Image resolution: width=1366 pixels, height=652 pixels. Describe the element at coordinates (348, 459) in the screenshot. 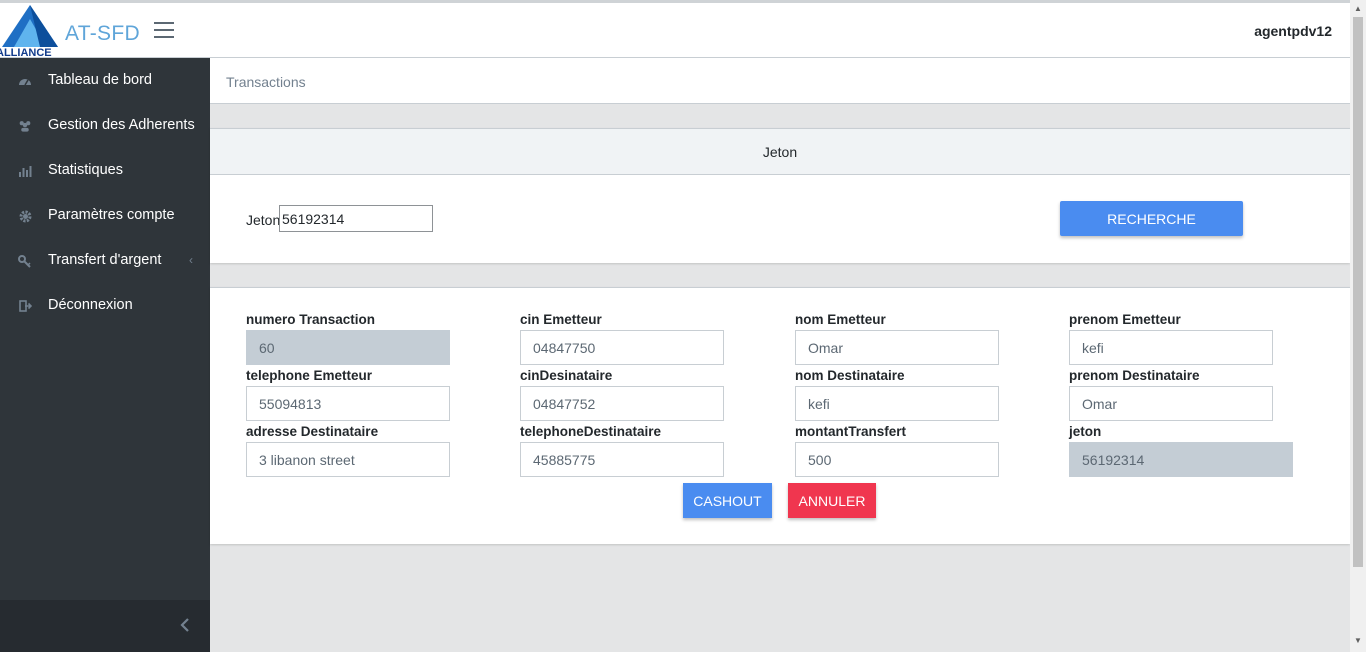

I see `adresse-destinataire-input` at that location.